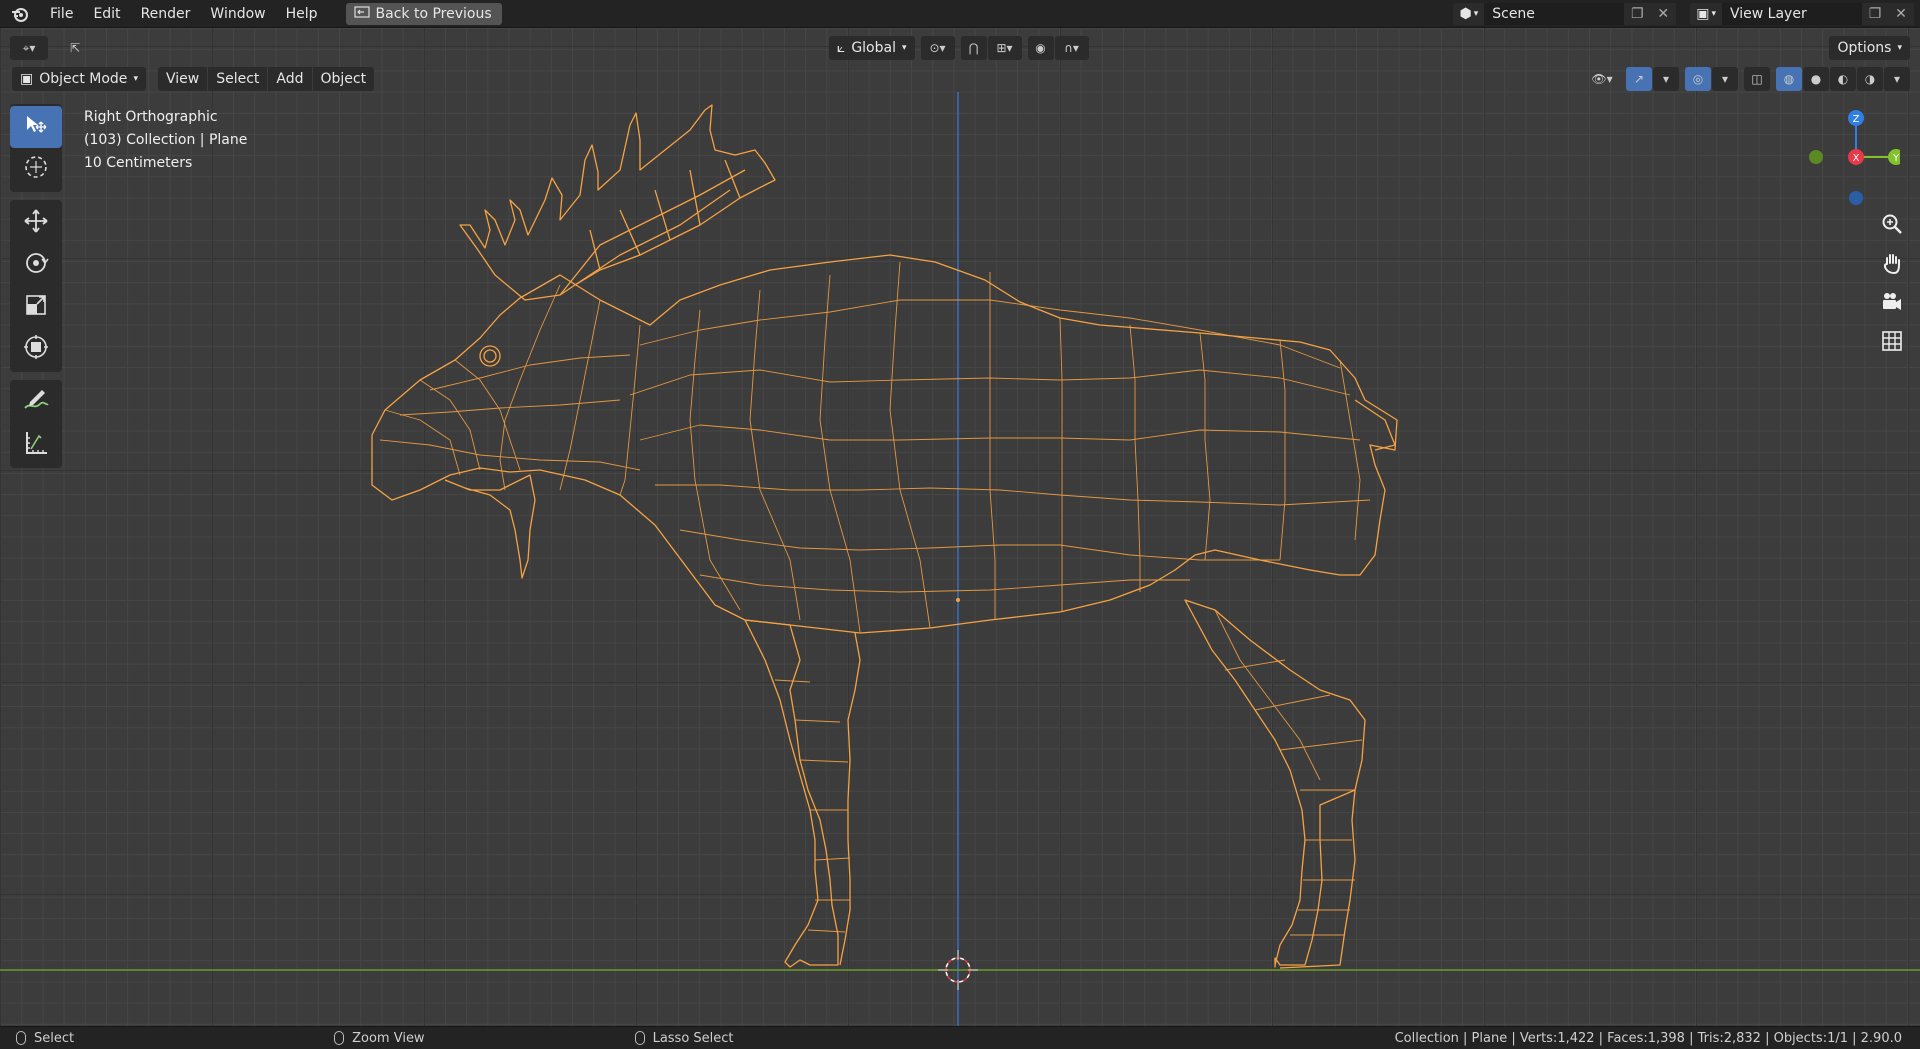  I want to click on wireframe-shading-button: ◍, so click(1789, 79).